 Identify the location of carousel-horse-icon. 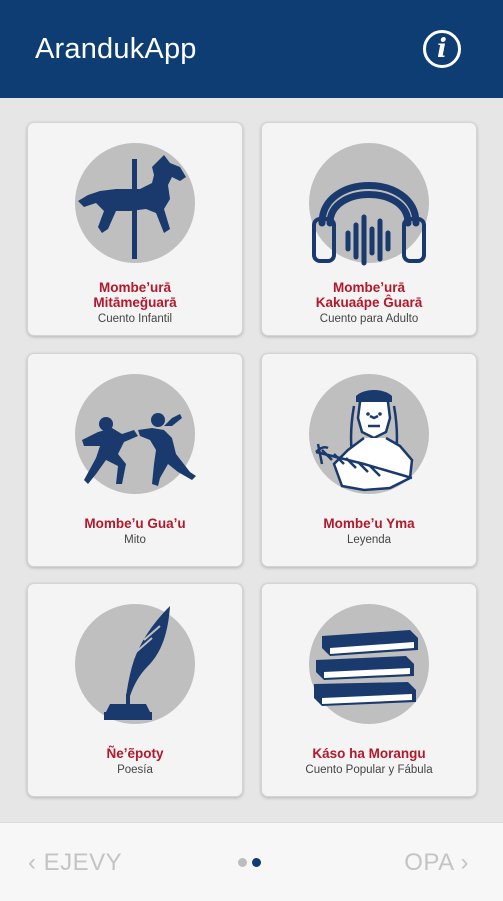
(132, 207).